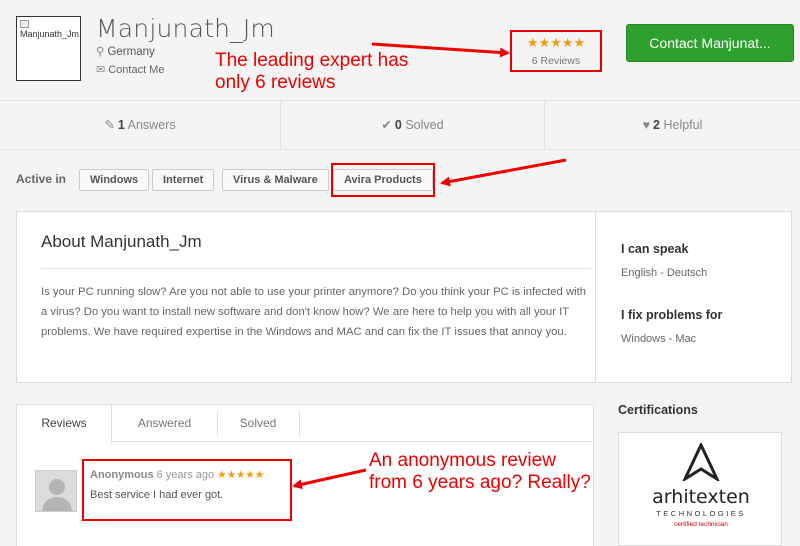 The height and width of the screenshot is (546, 800). Describe the element at coordinates (131, 52) in the screenshot. I see `location-text: Germany` at that location.